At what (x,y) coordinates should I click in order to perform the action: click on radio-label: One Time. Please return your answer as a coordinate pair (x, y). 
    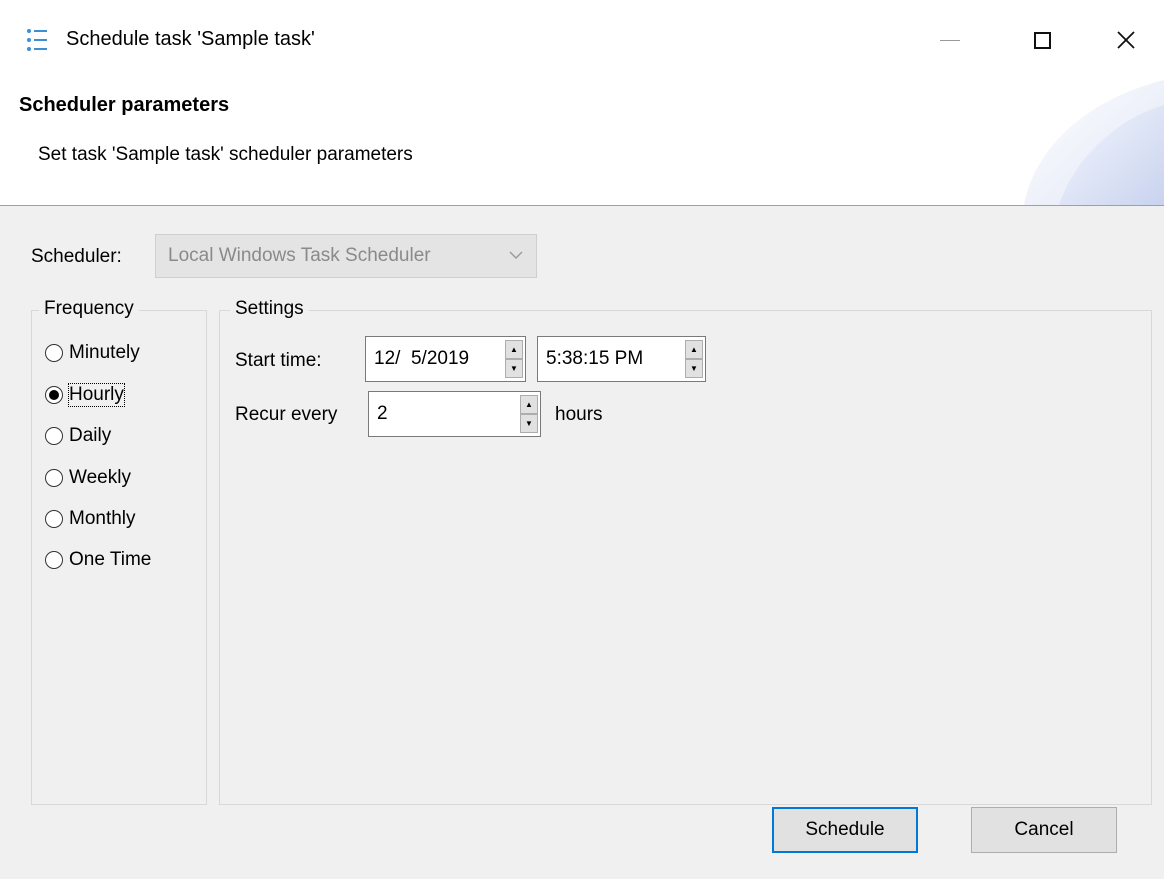
    Looking at the image, I should click on (110, 559).